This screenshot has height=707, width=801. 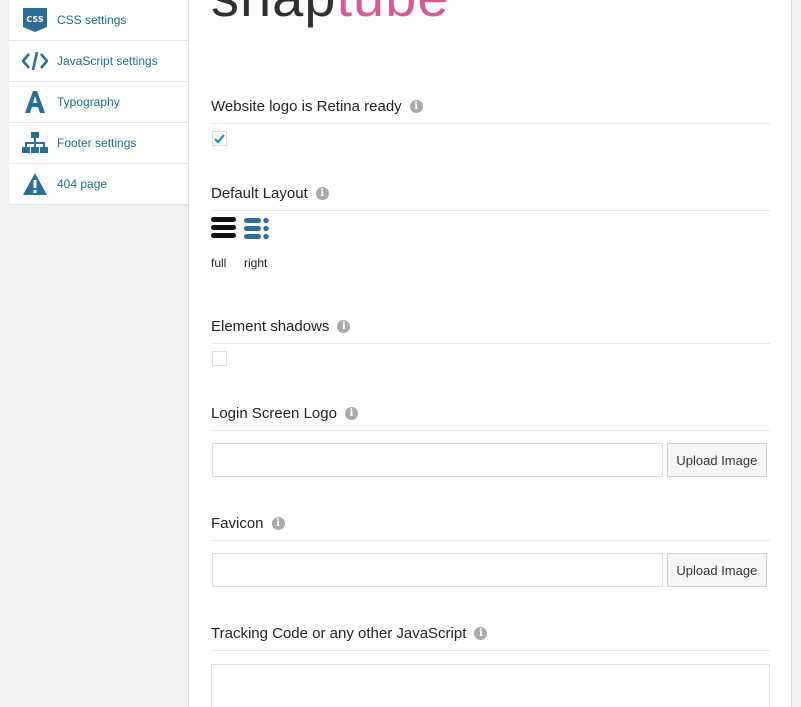 What do you see at coordinates (490, 685) in the screenshot?
I see `tracking-code-textarea` at bounding box center [490, 685].